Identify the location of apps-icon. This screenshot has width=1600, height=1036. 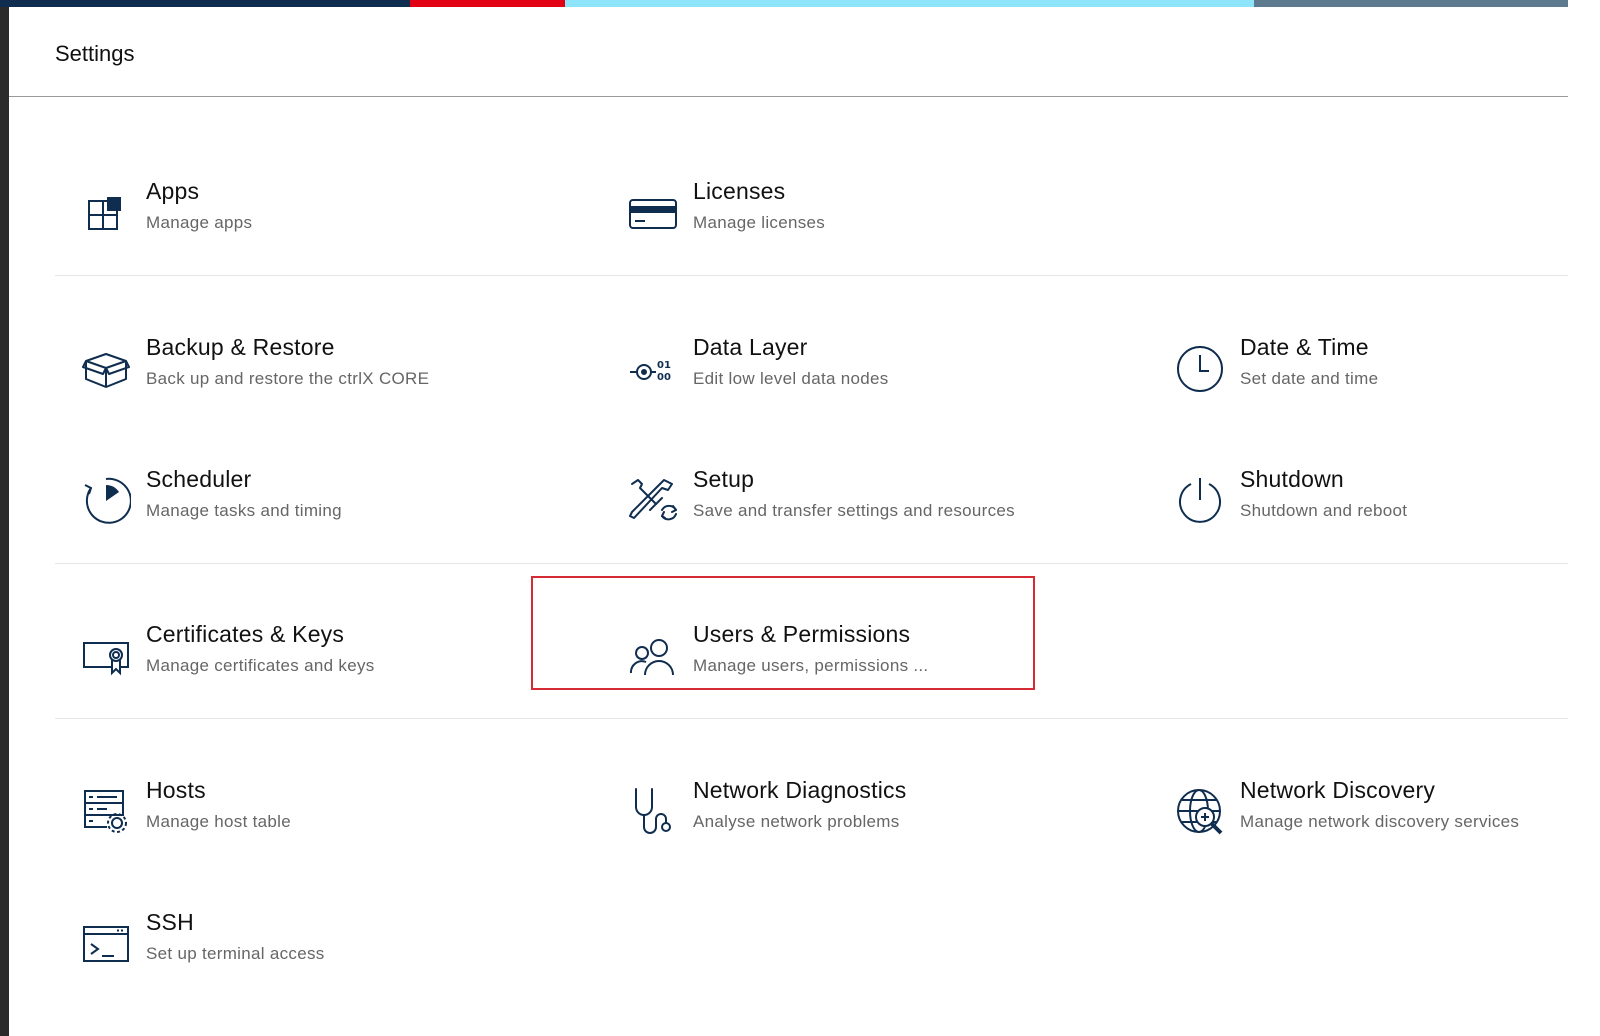
(106, 213).